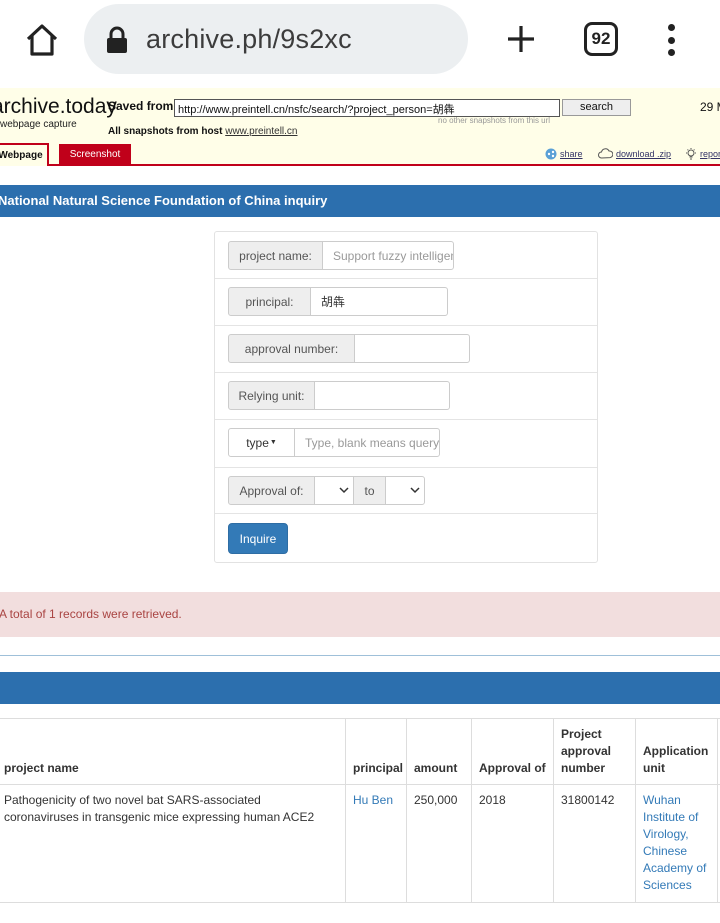  What do you see at coordinates (644, 153) in the screenshot?
I see `download-label: download .zip` at bounding box center [644, 153].